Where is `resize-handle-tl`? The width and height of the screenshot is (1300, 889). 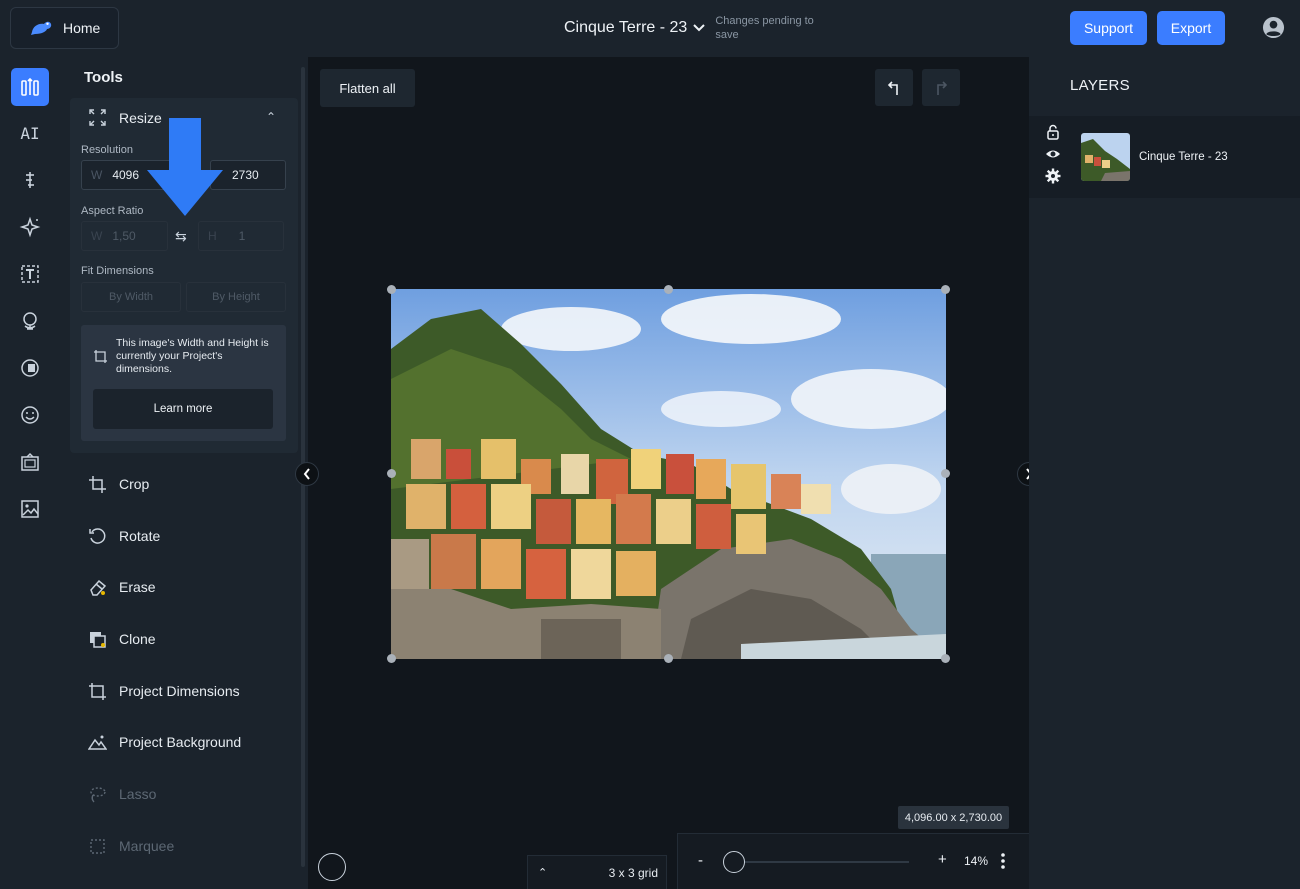
resize-handle-tl is located at coordinates (391, 289).